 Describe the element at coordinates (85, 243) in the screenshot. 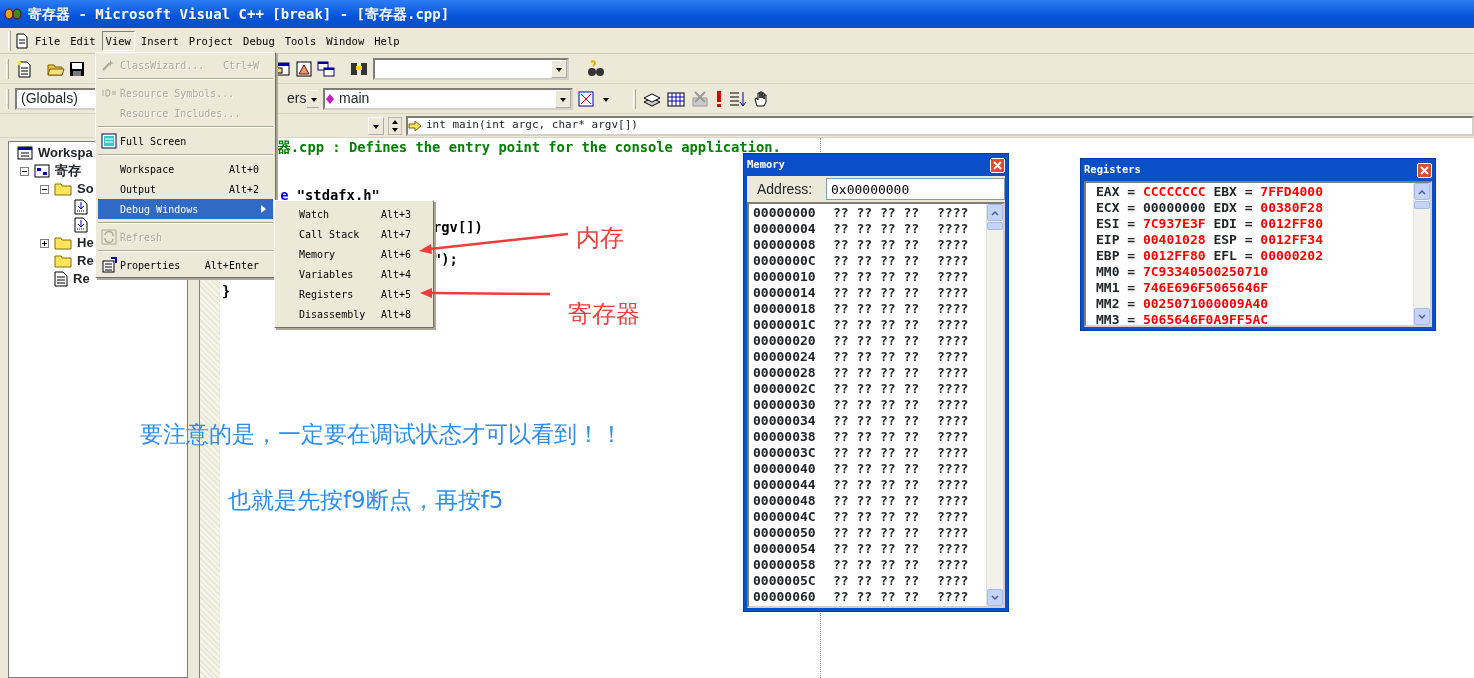

I see `tree-item: He` at that location.